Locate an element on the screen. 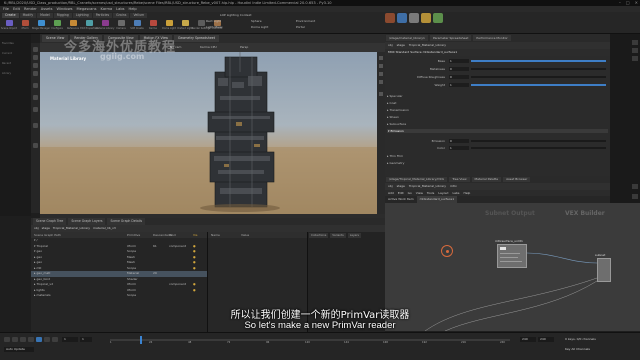  shelf-tab-particles: Particles is located at coordinates (102, 15).